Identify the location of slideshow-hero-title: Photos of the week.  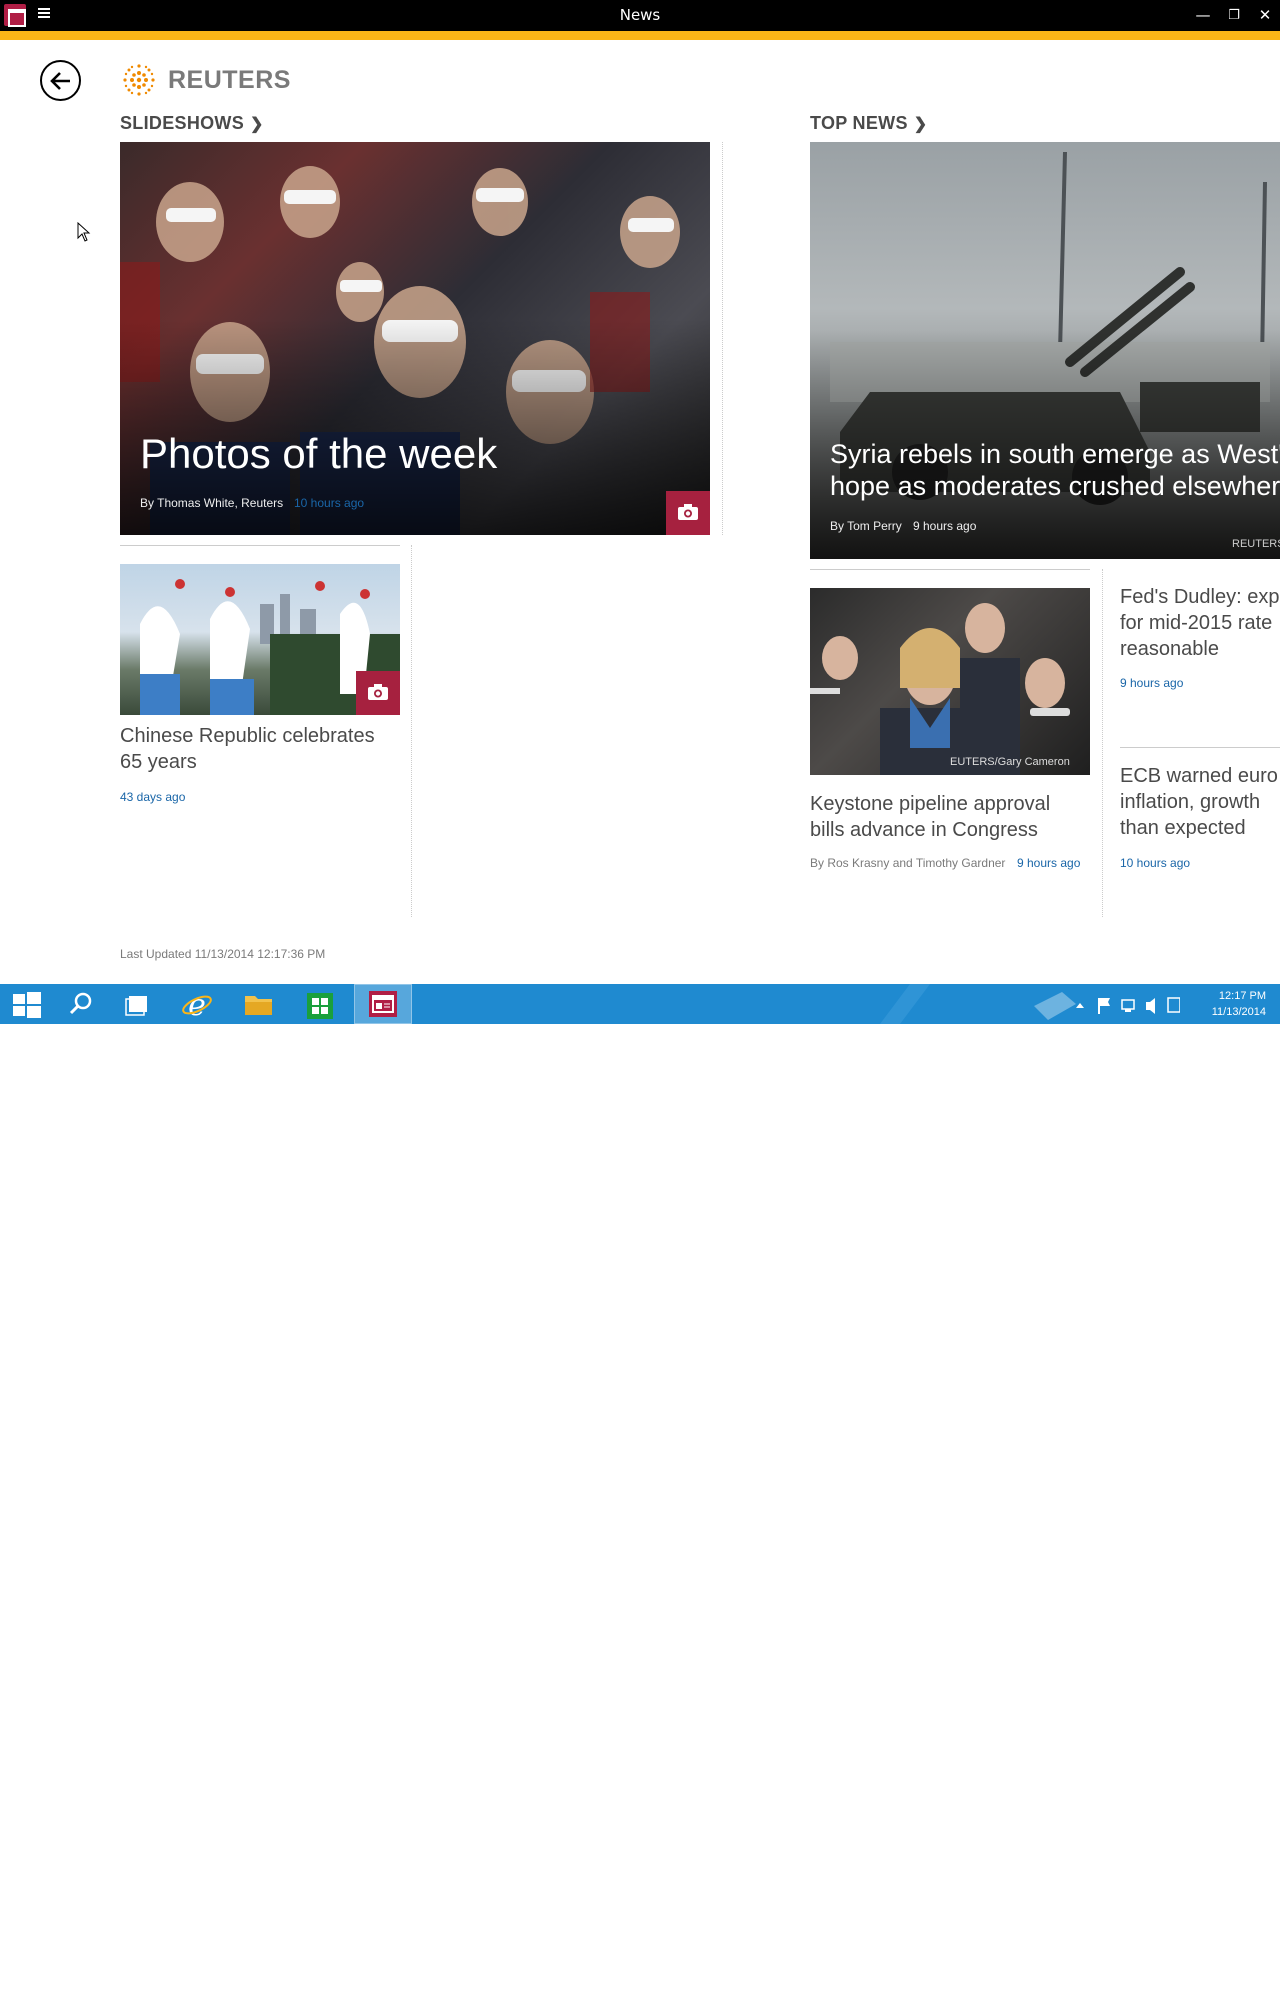
(319, 453).